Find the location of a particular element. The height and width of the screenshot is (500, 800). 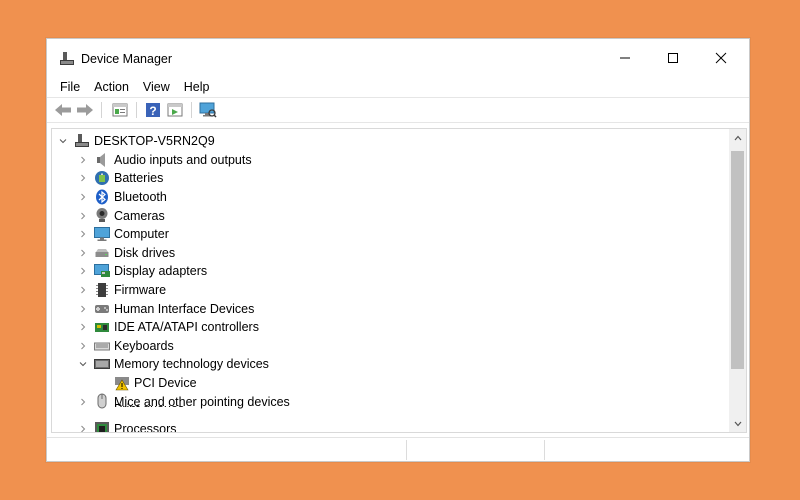

help-button: ? is located at coordinates (153, 110).